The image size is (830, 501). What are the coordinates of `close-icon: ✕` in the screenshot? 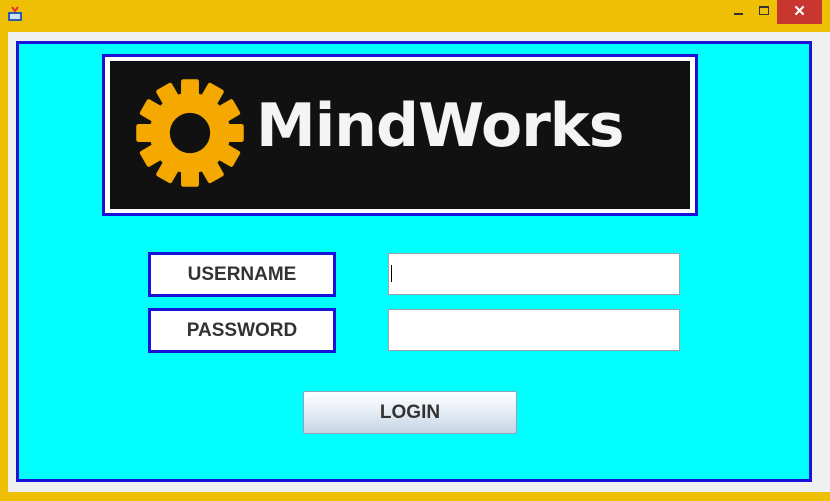 It's located at (799, 11).